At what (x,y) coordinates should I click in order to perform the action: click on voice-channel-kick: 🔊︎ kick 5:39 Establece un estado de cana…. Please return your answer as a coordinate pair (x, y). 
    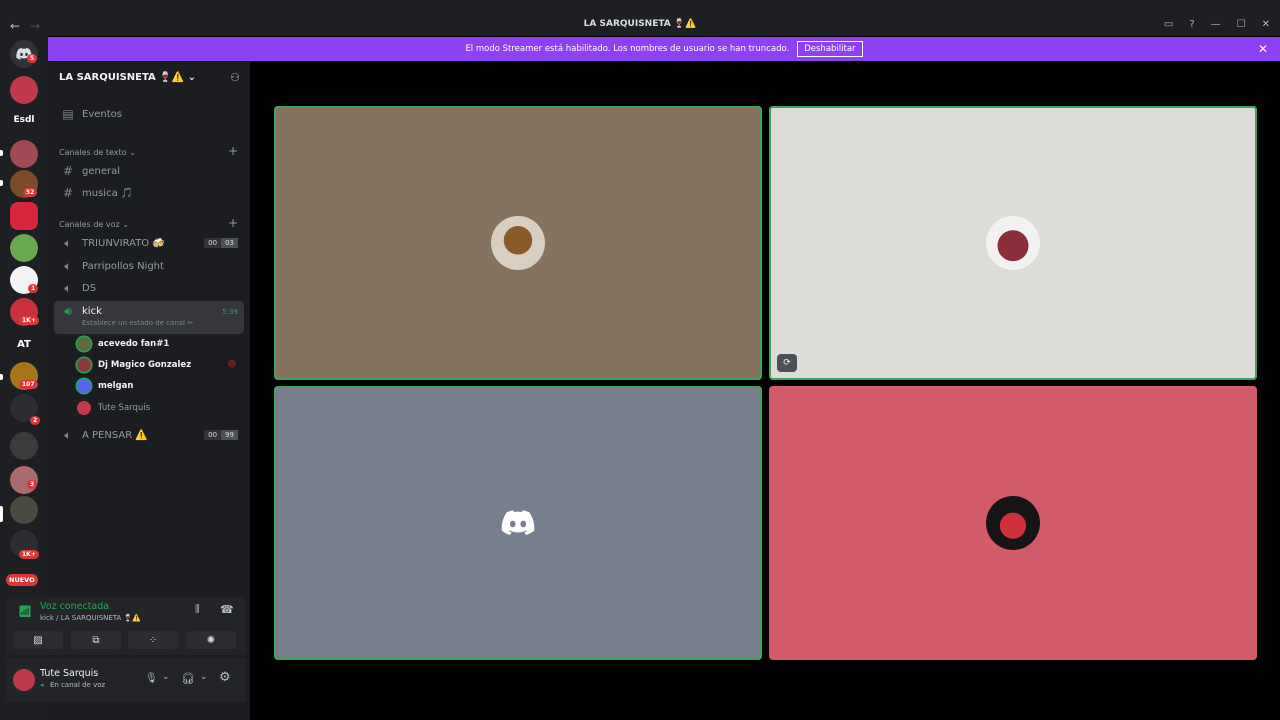
    Looking at the image, I should click on (149, 317).